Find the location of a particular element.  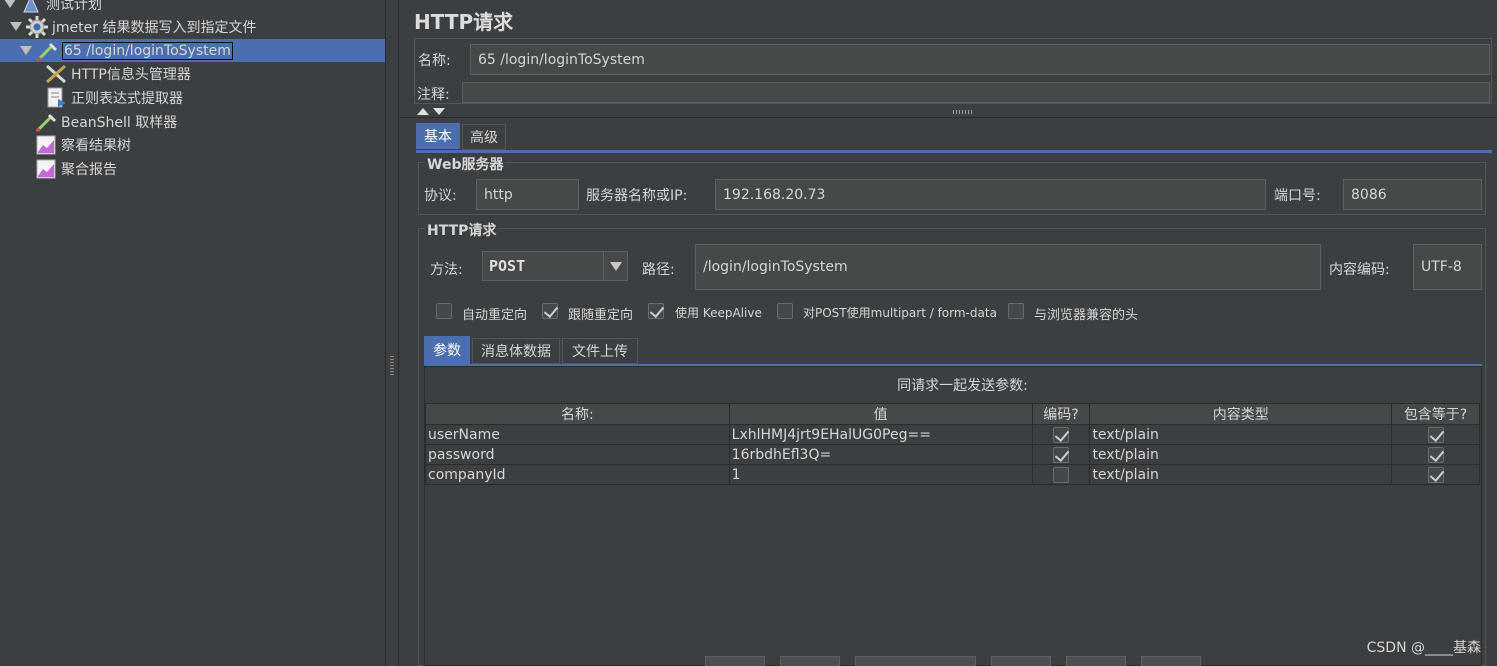

tab-parameters: 参数 is located at coordinates (447, 350).